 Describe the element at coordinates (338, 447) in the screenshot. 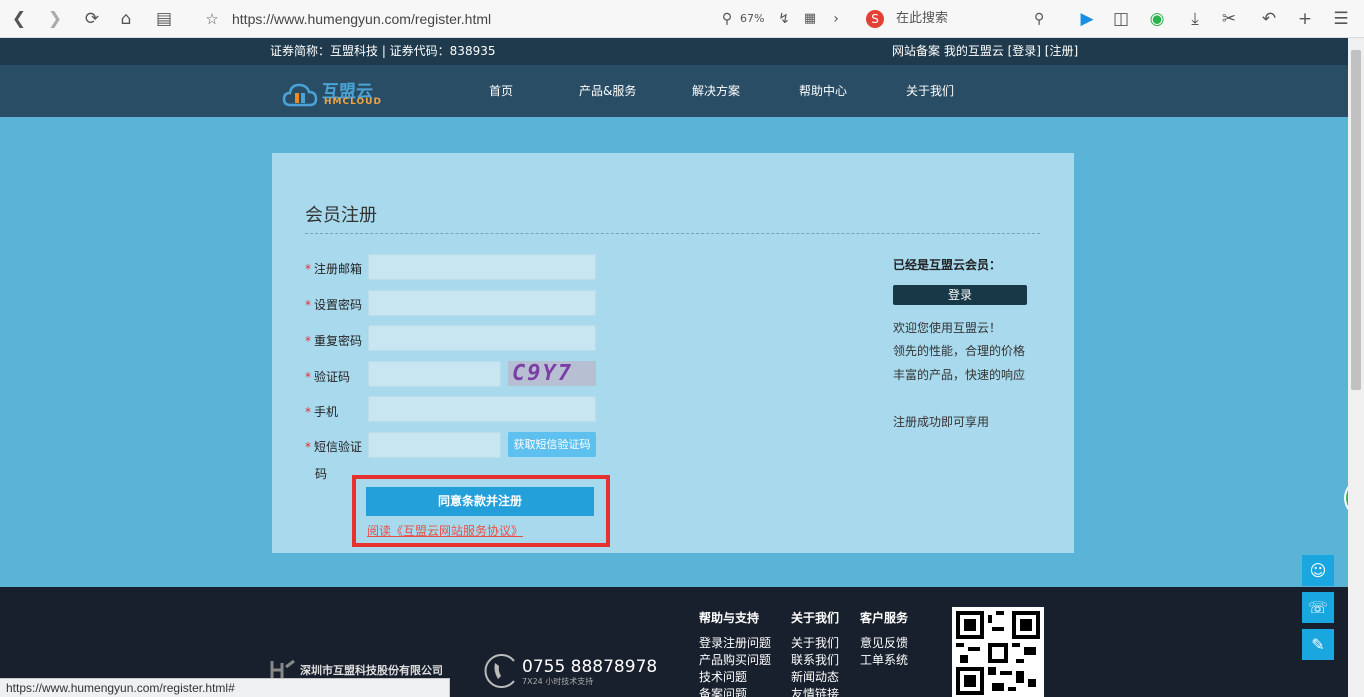

I see `sms-code-label-text: 短信验证` at that location.